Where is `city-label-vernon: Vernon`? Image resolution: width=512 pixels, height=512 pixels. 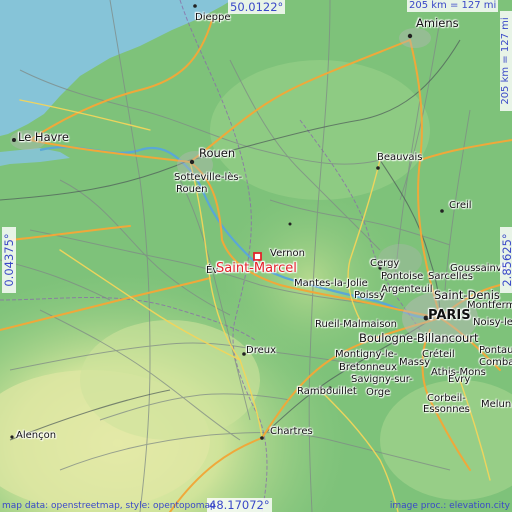 city-label-vernon: Vernon is located at coordinates (287, 253).